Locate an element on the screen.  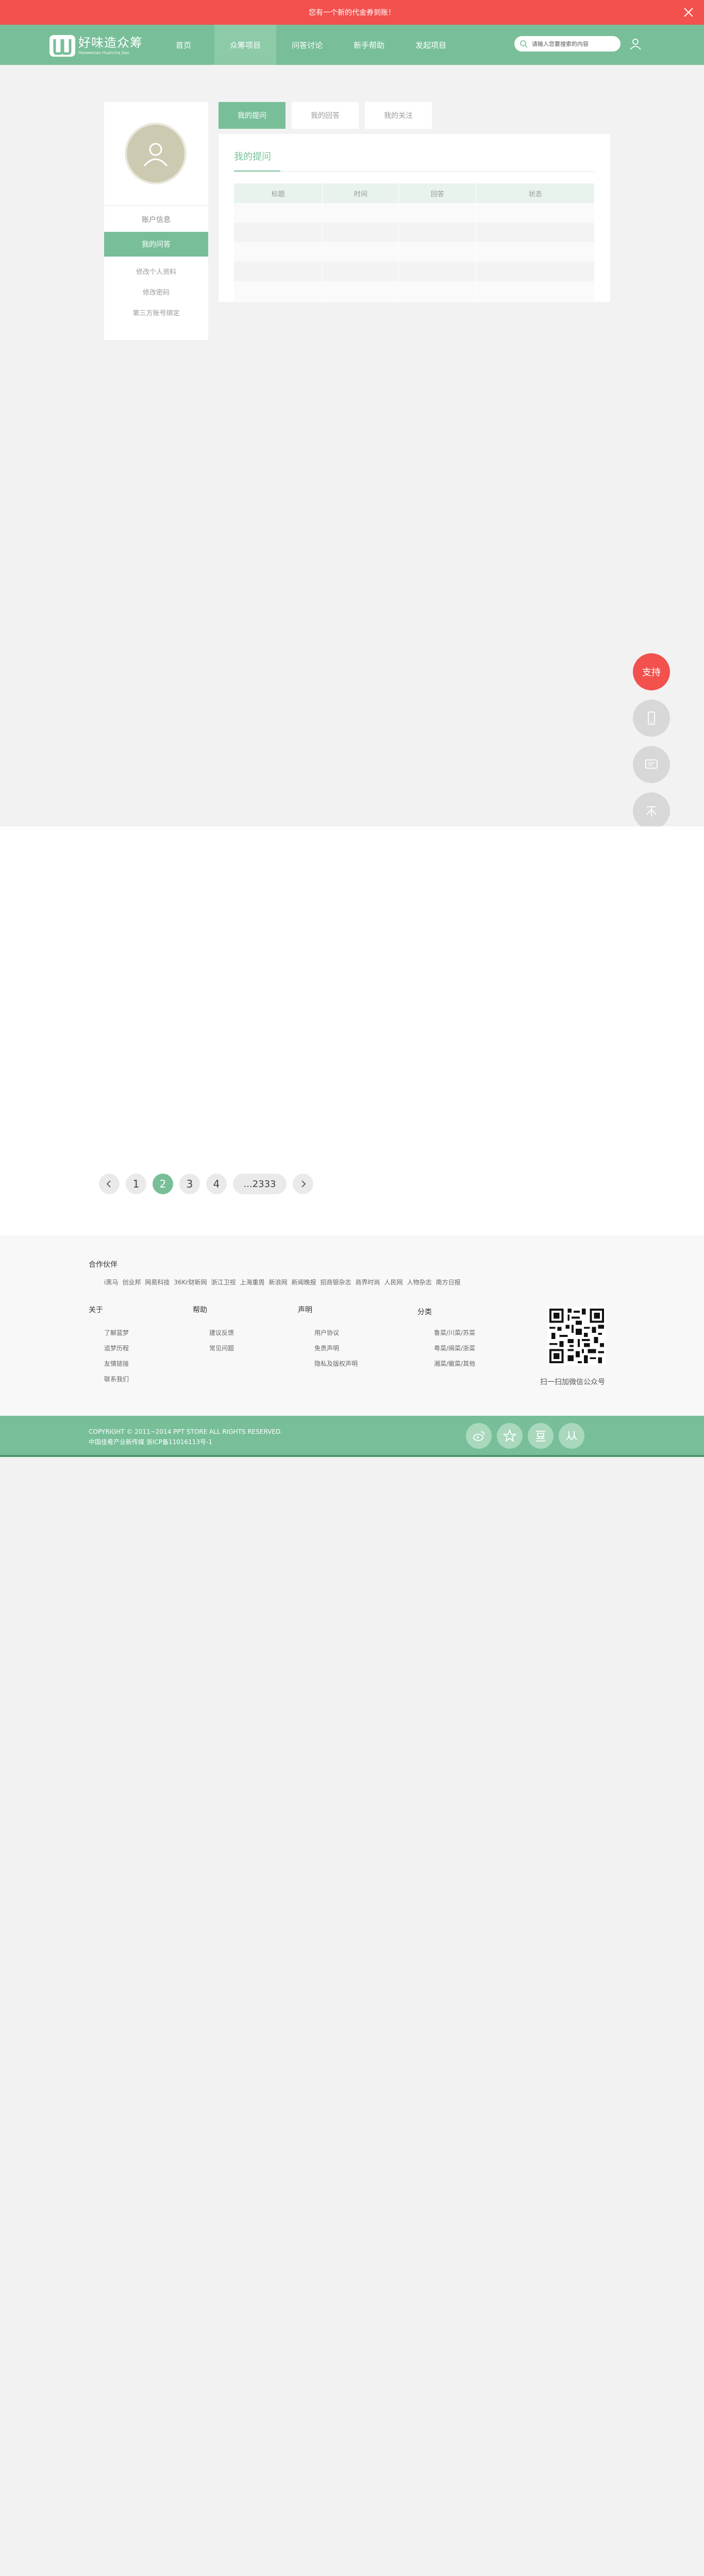
search-icon is located at coordinates (524, 44).